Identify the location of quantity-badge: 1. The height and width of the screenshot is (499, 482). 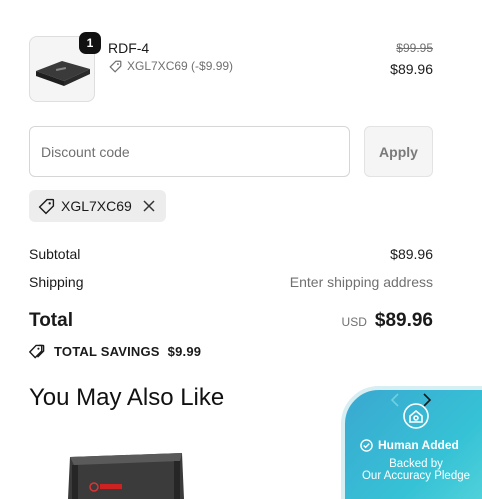
(90, 43).